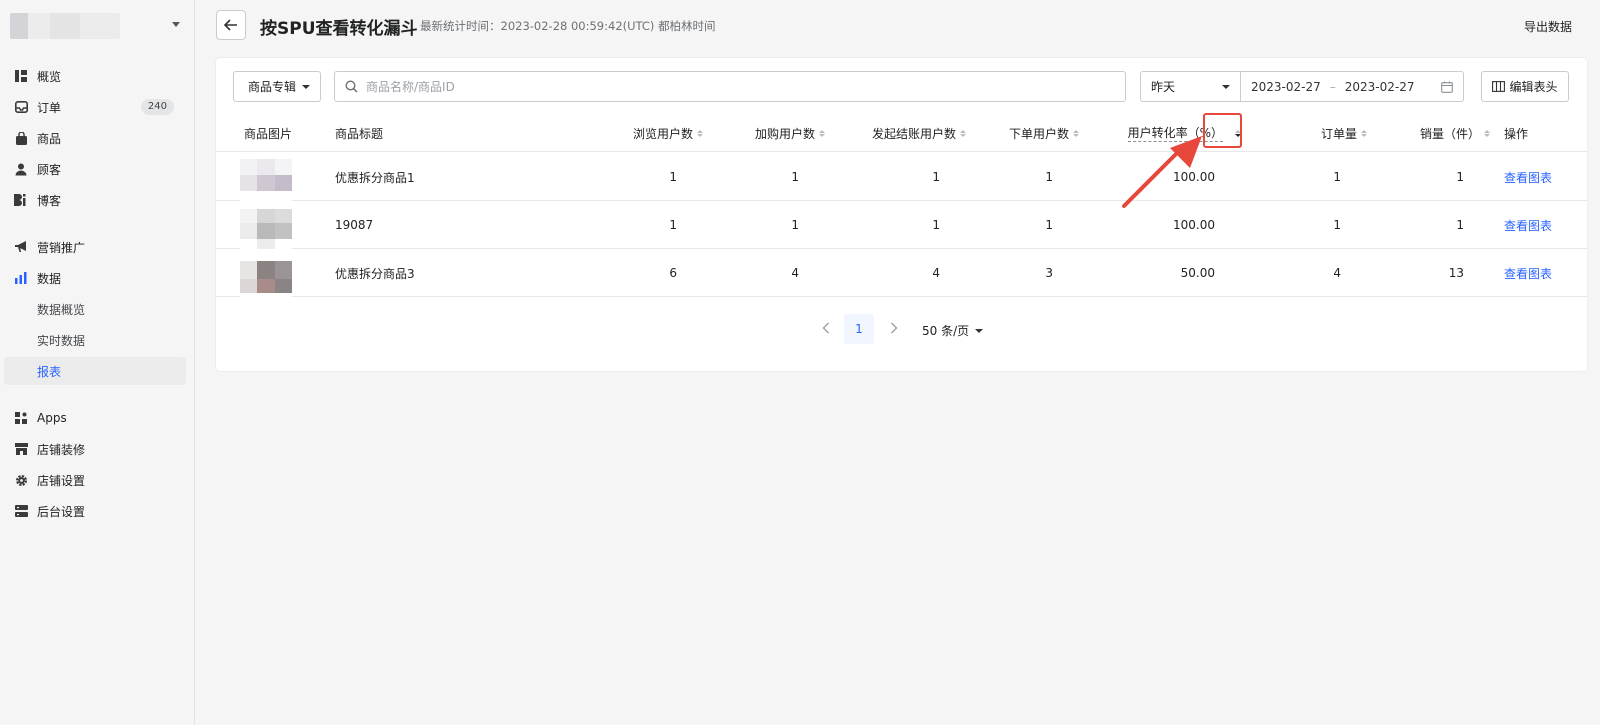 This screenshot has width=1600, height=725. I want to click on page-size-select: 50 条/页, so click(953, 330).